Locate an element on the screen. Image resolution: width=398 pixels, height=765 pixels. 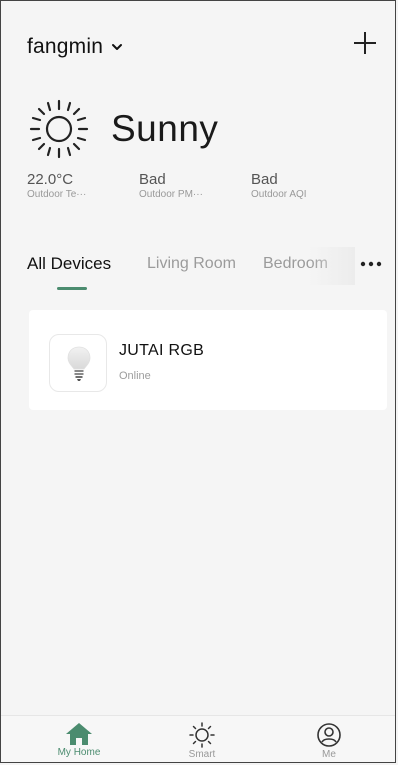
add-device-button is located at coordinates (365, 43).